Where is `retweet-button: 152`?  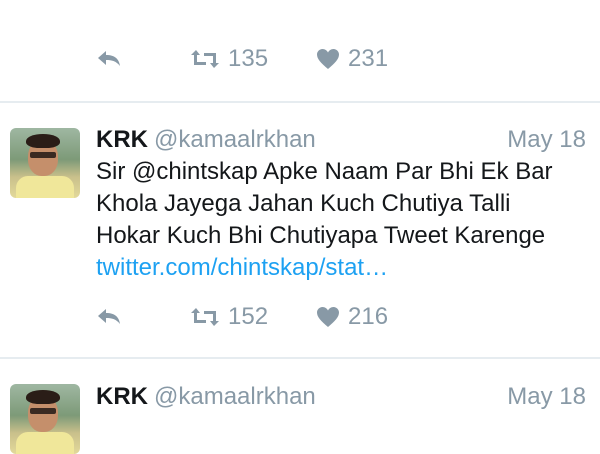
retweet-button: 152 is located at coordinates (229, 317).